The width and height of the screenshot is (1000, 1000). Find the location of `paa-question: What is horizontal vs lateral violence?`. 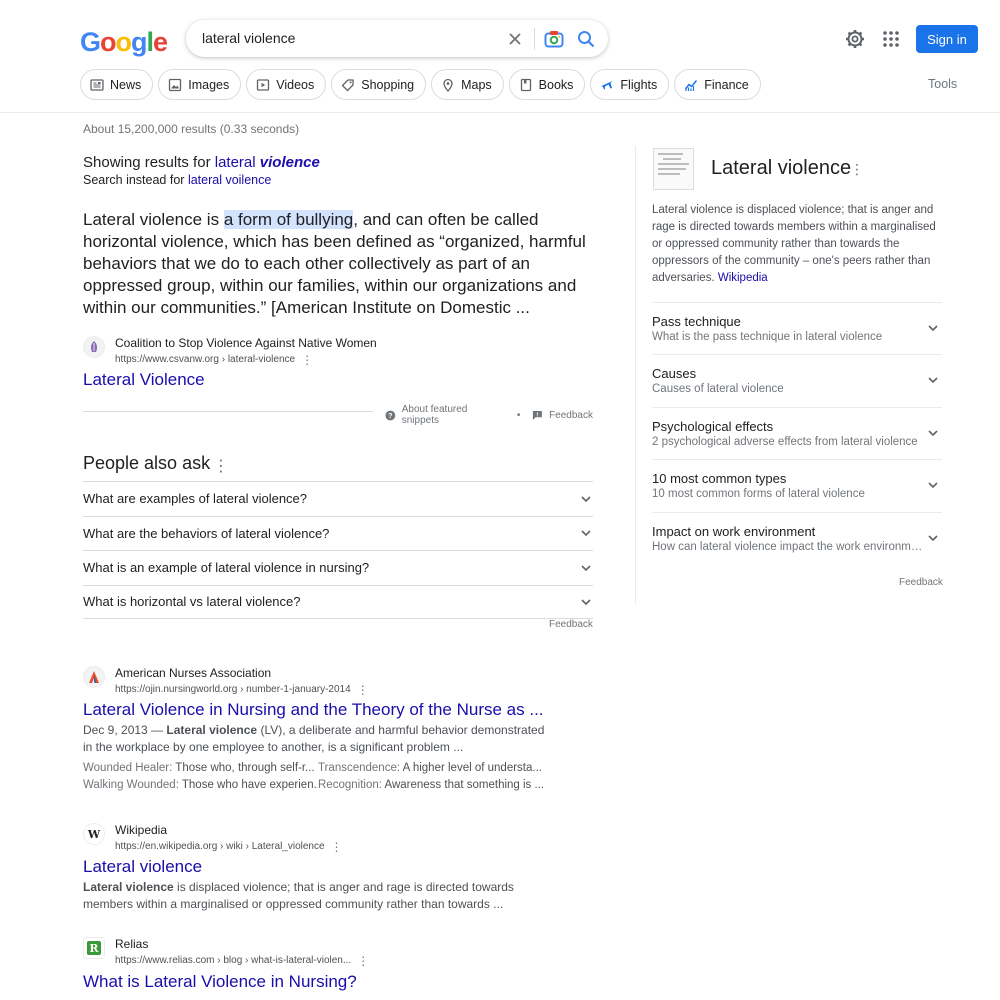

paa-question: What is horizontal vs lateral violence? is located at coordinates (338, 601).